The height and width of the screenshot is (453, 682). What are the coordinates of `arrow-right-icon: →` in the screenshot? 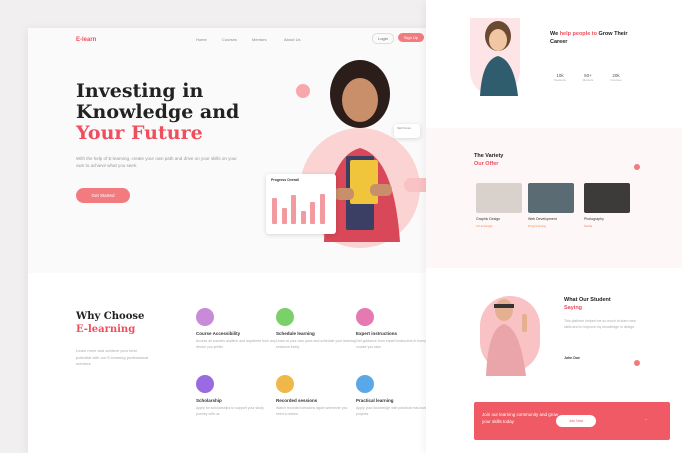 It's located at (646, 419).